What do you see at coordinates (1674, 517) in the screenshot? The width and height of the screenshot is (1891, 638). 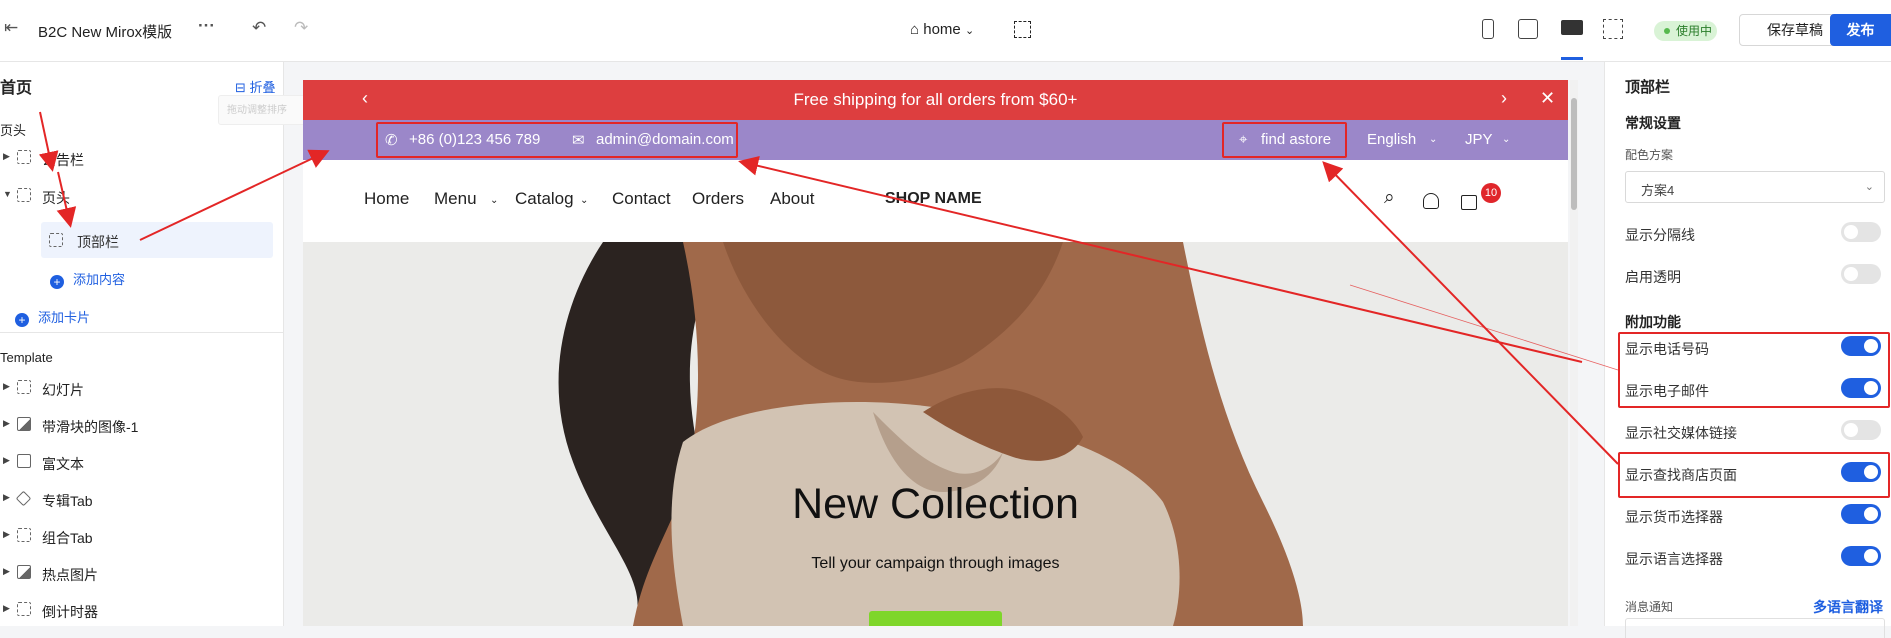 I see `toggle-label-currency: 显示货币选择器` at bounding box center [1674, 517].